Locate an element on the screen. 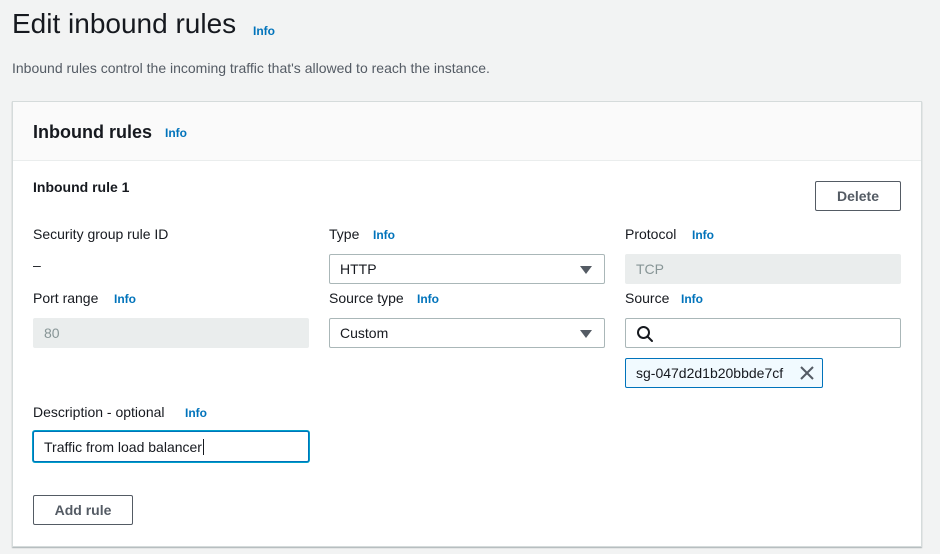  type-select: HTTP is located at coordinates (467, 269).